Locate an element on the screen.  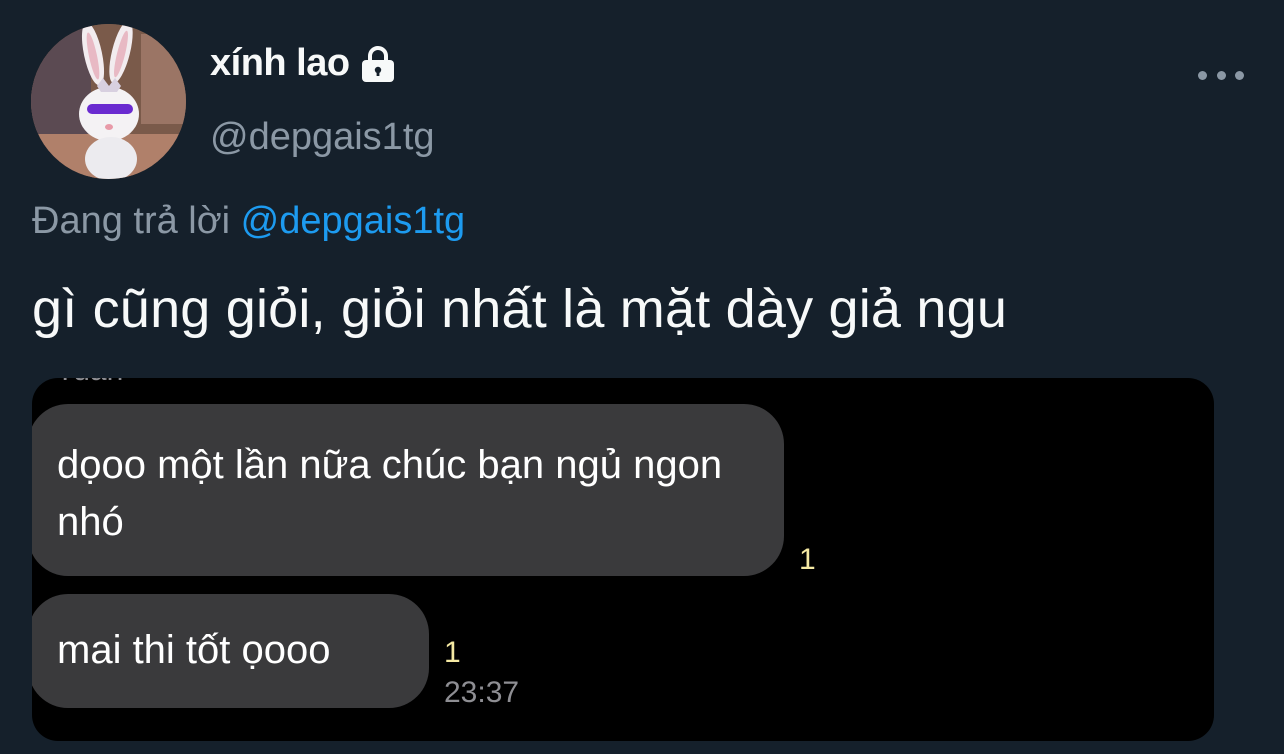
bunny-avatar-image is located at coordinates (108, 101).